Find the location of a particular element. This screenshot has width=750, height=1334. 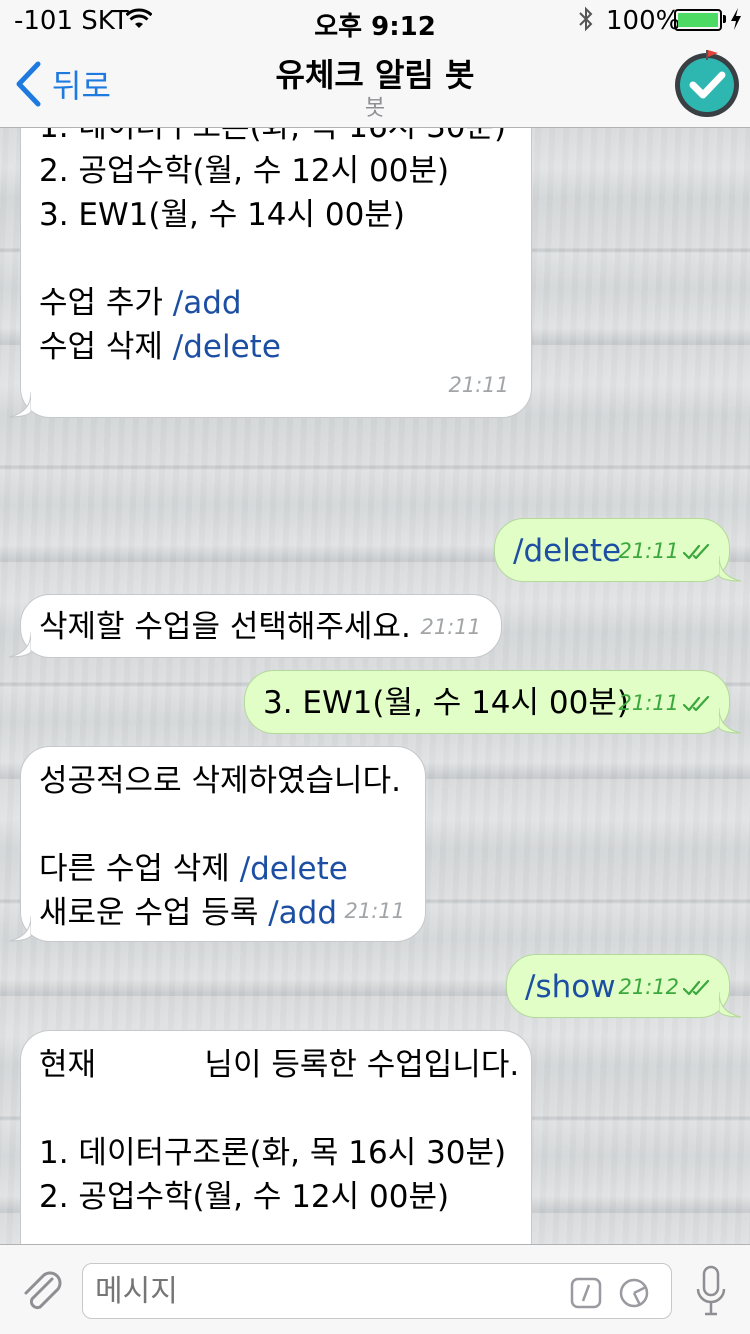

message-text: 삭제할 수업을 선택해주세요. is located at coordinates (225, 627).